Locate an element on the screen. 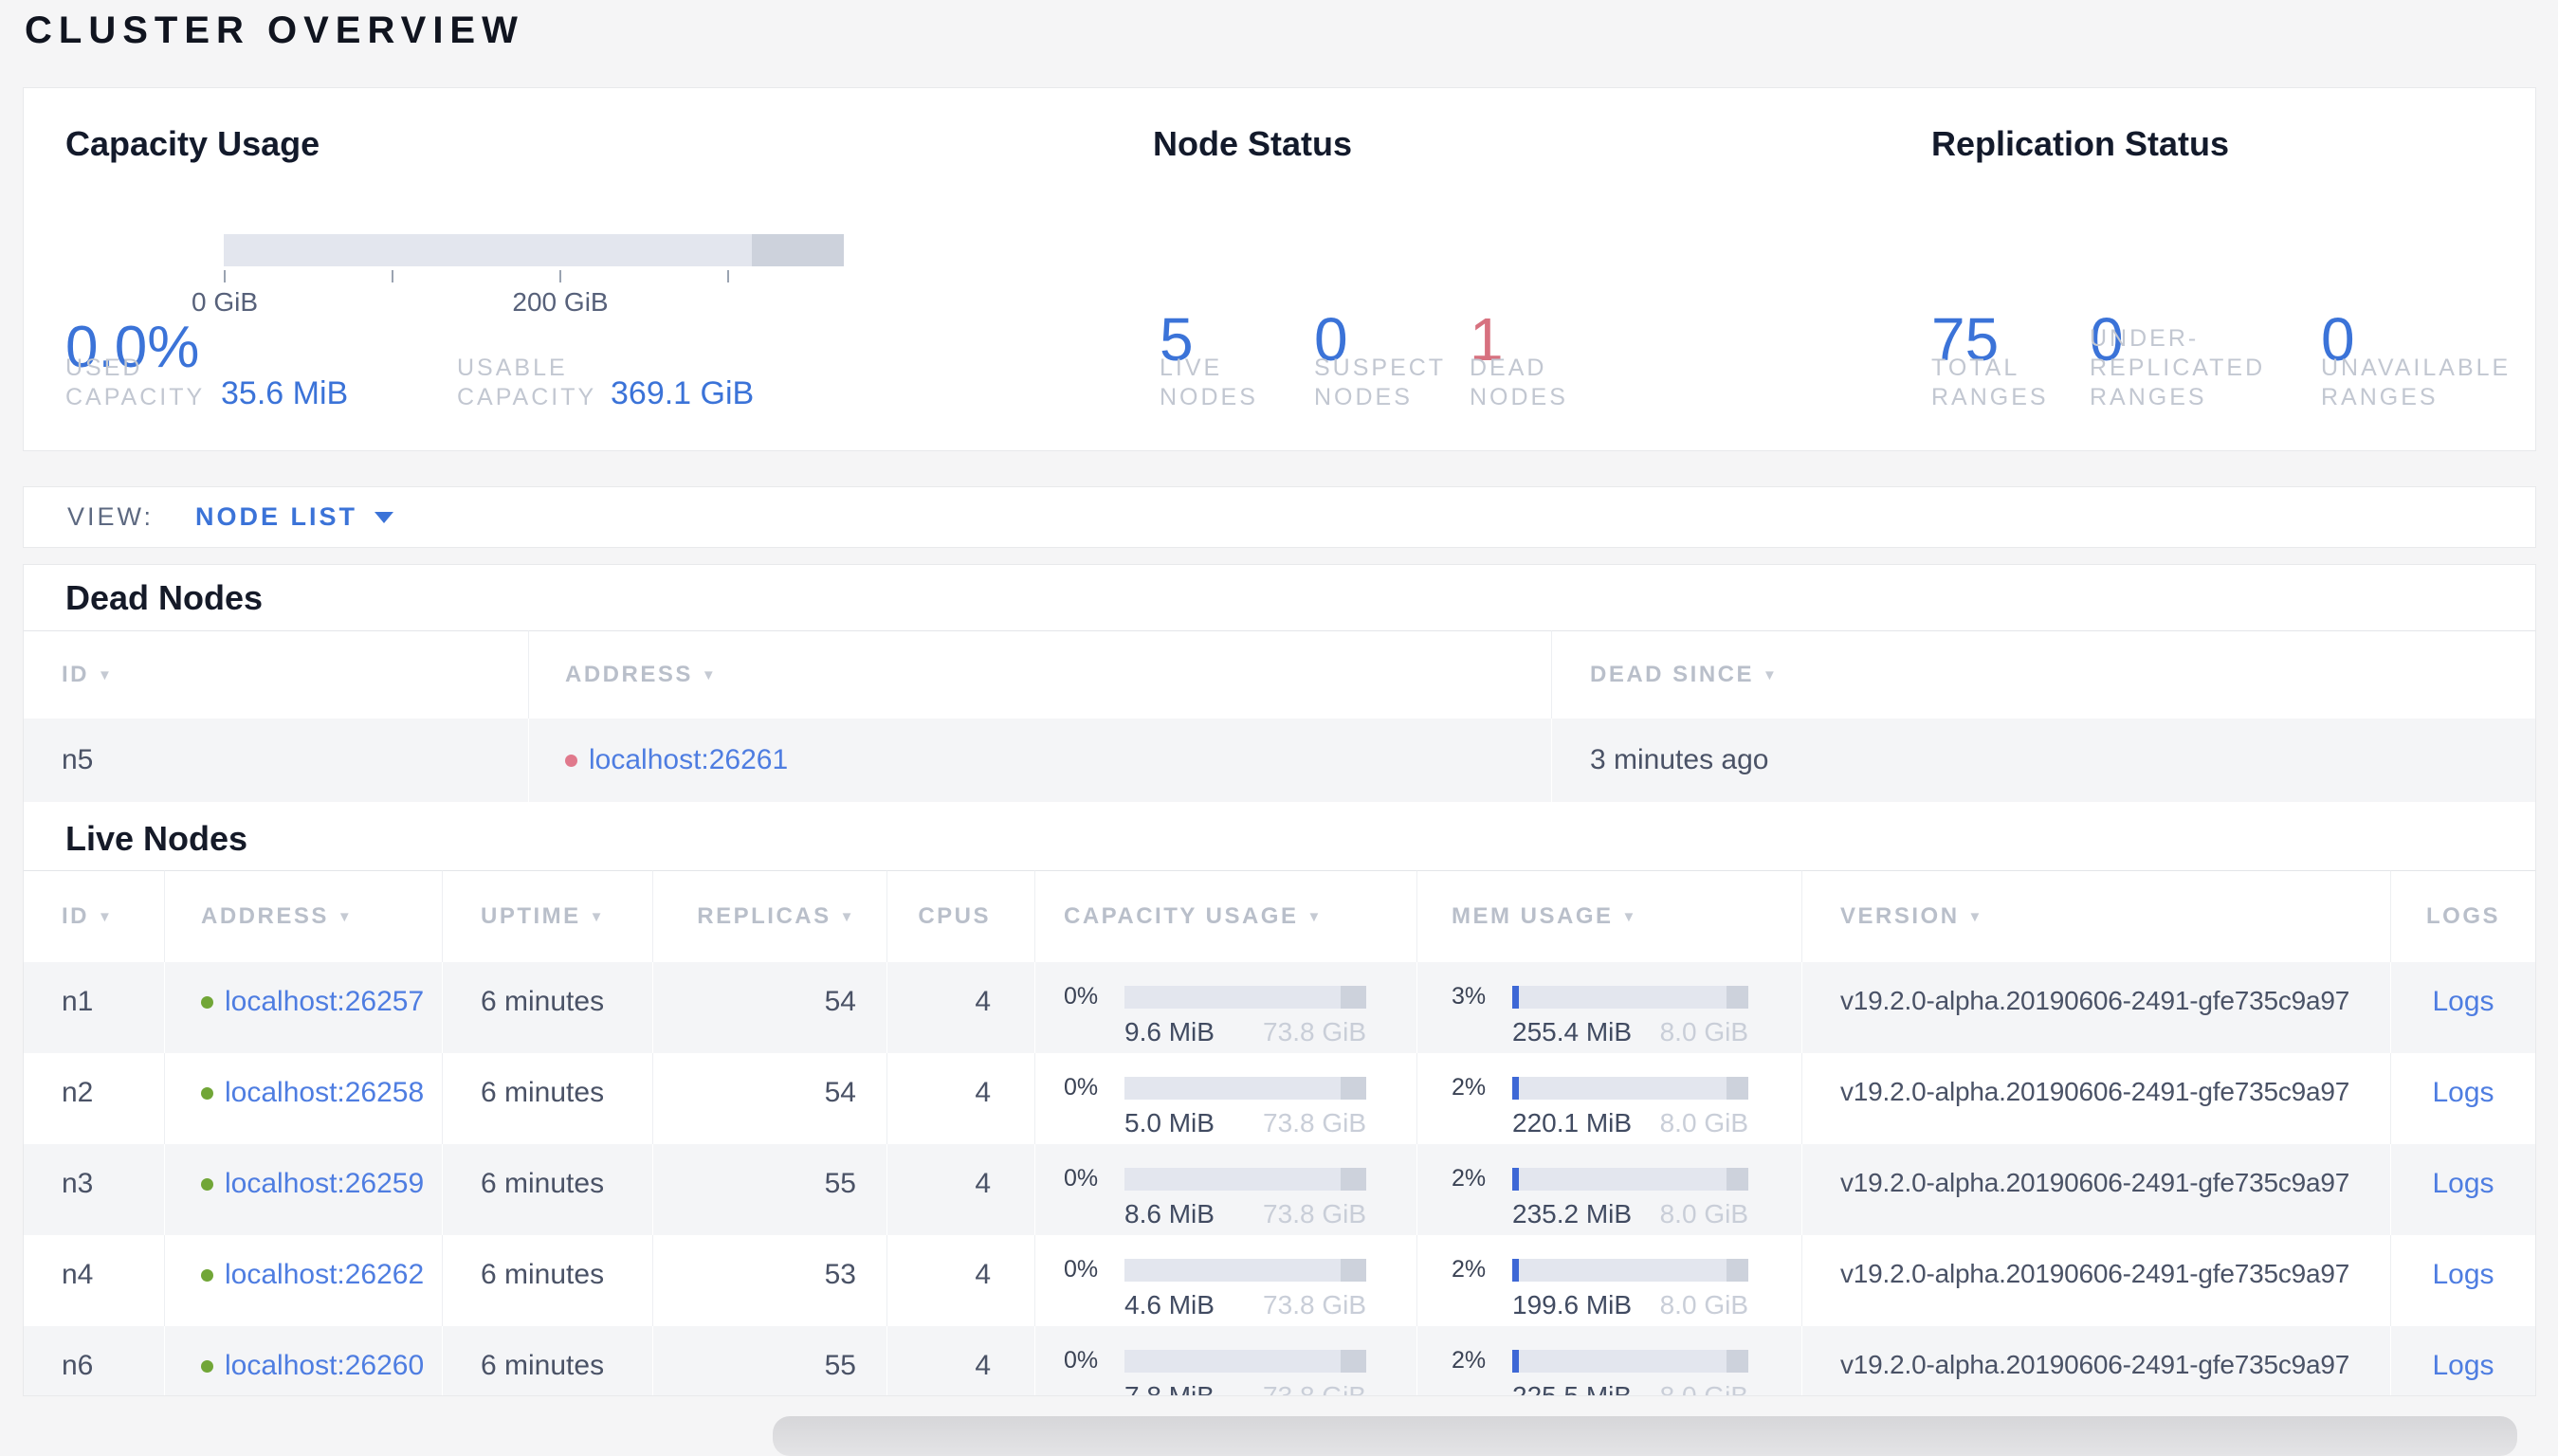 Image resolution: width=2558 pixels, height=1456 pixels. live-nodes-title: Live Nodes is located at coordinates (156, 838).